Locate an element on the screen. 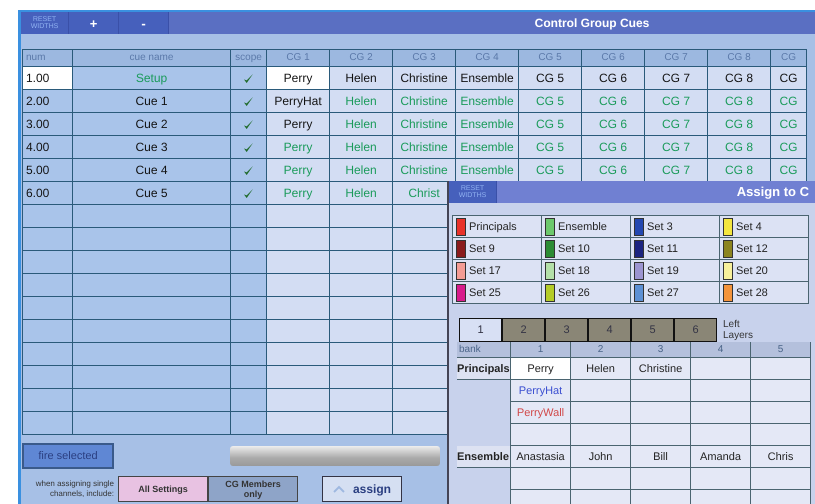 The height and width of the screenshot is (504, 815). table-cell: 4.00 is located at coordinates (48, 147).